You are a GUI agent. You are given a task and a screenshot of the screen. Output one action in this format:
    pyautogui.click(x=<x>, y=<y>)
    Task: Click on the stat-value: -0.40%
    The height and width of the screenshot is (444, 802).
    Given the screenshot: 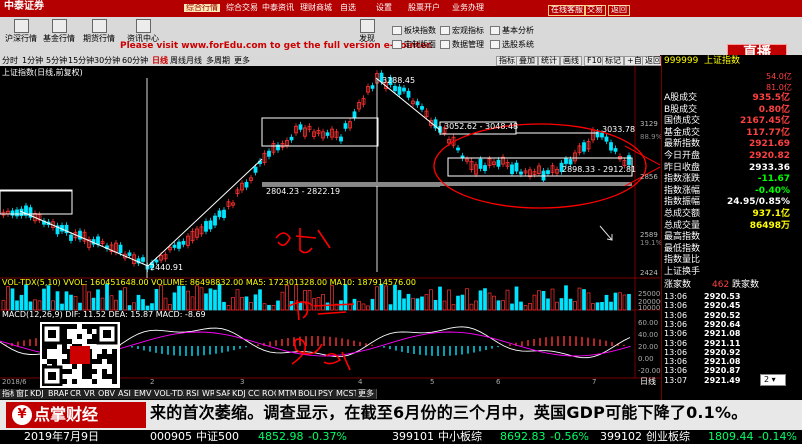 What is the action you would take?
    pyautogui.click(x=772, y=190)
    